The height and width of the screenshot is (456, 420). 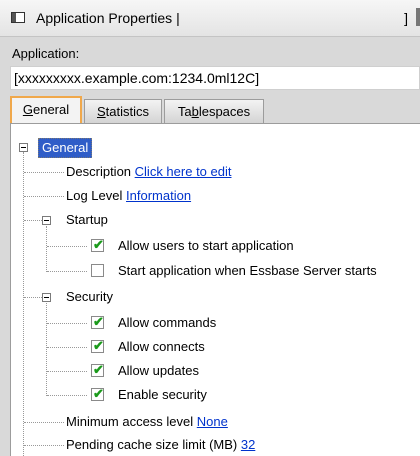 I want to click on pending-cache-link: 32, so click(x=248, y=444).